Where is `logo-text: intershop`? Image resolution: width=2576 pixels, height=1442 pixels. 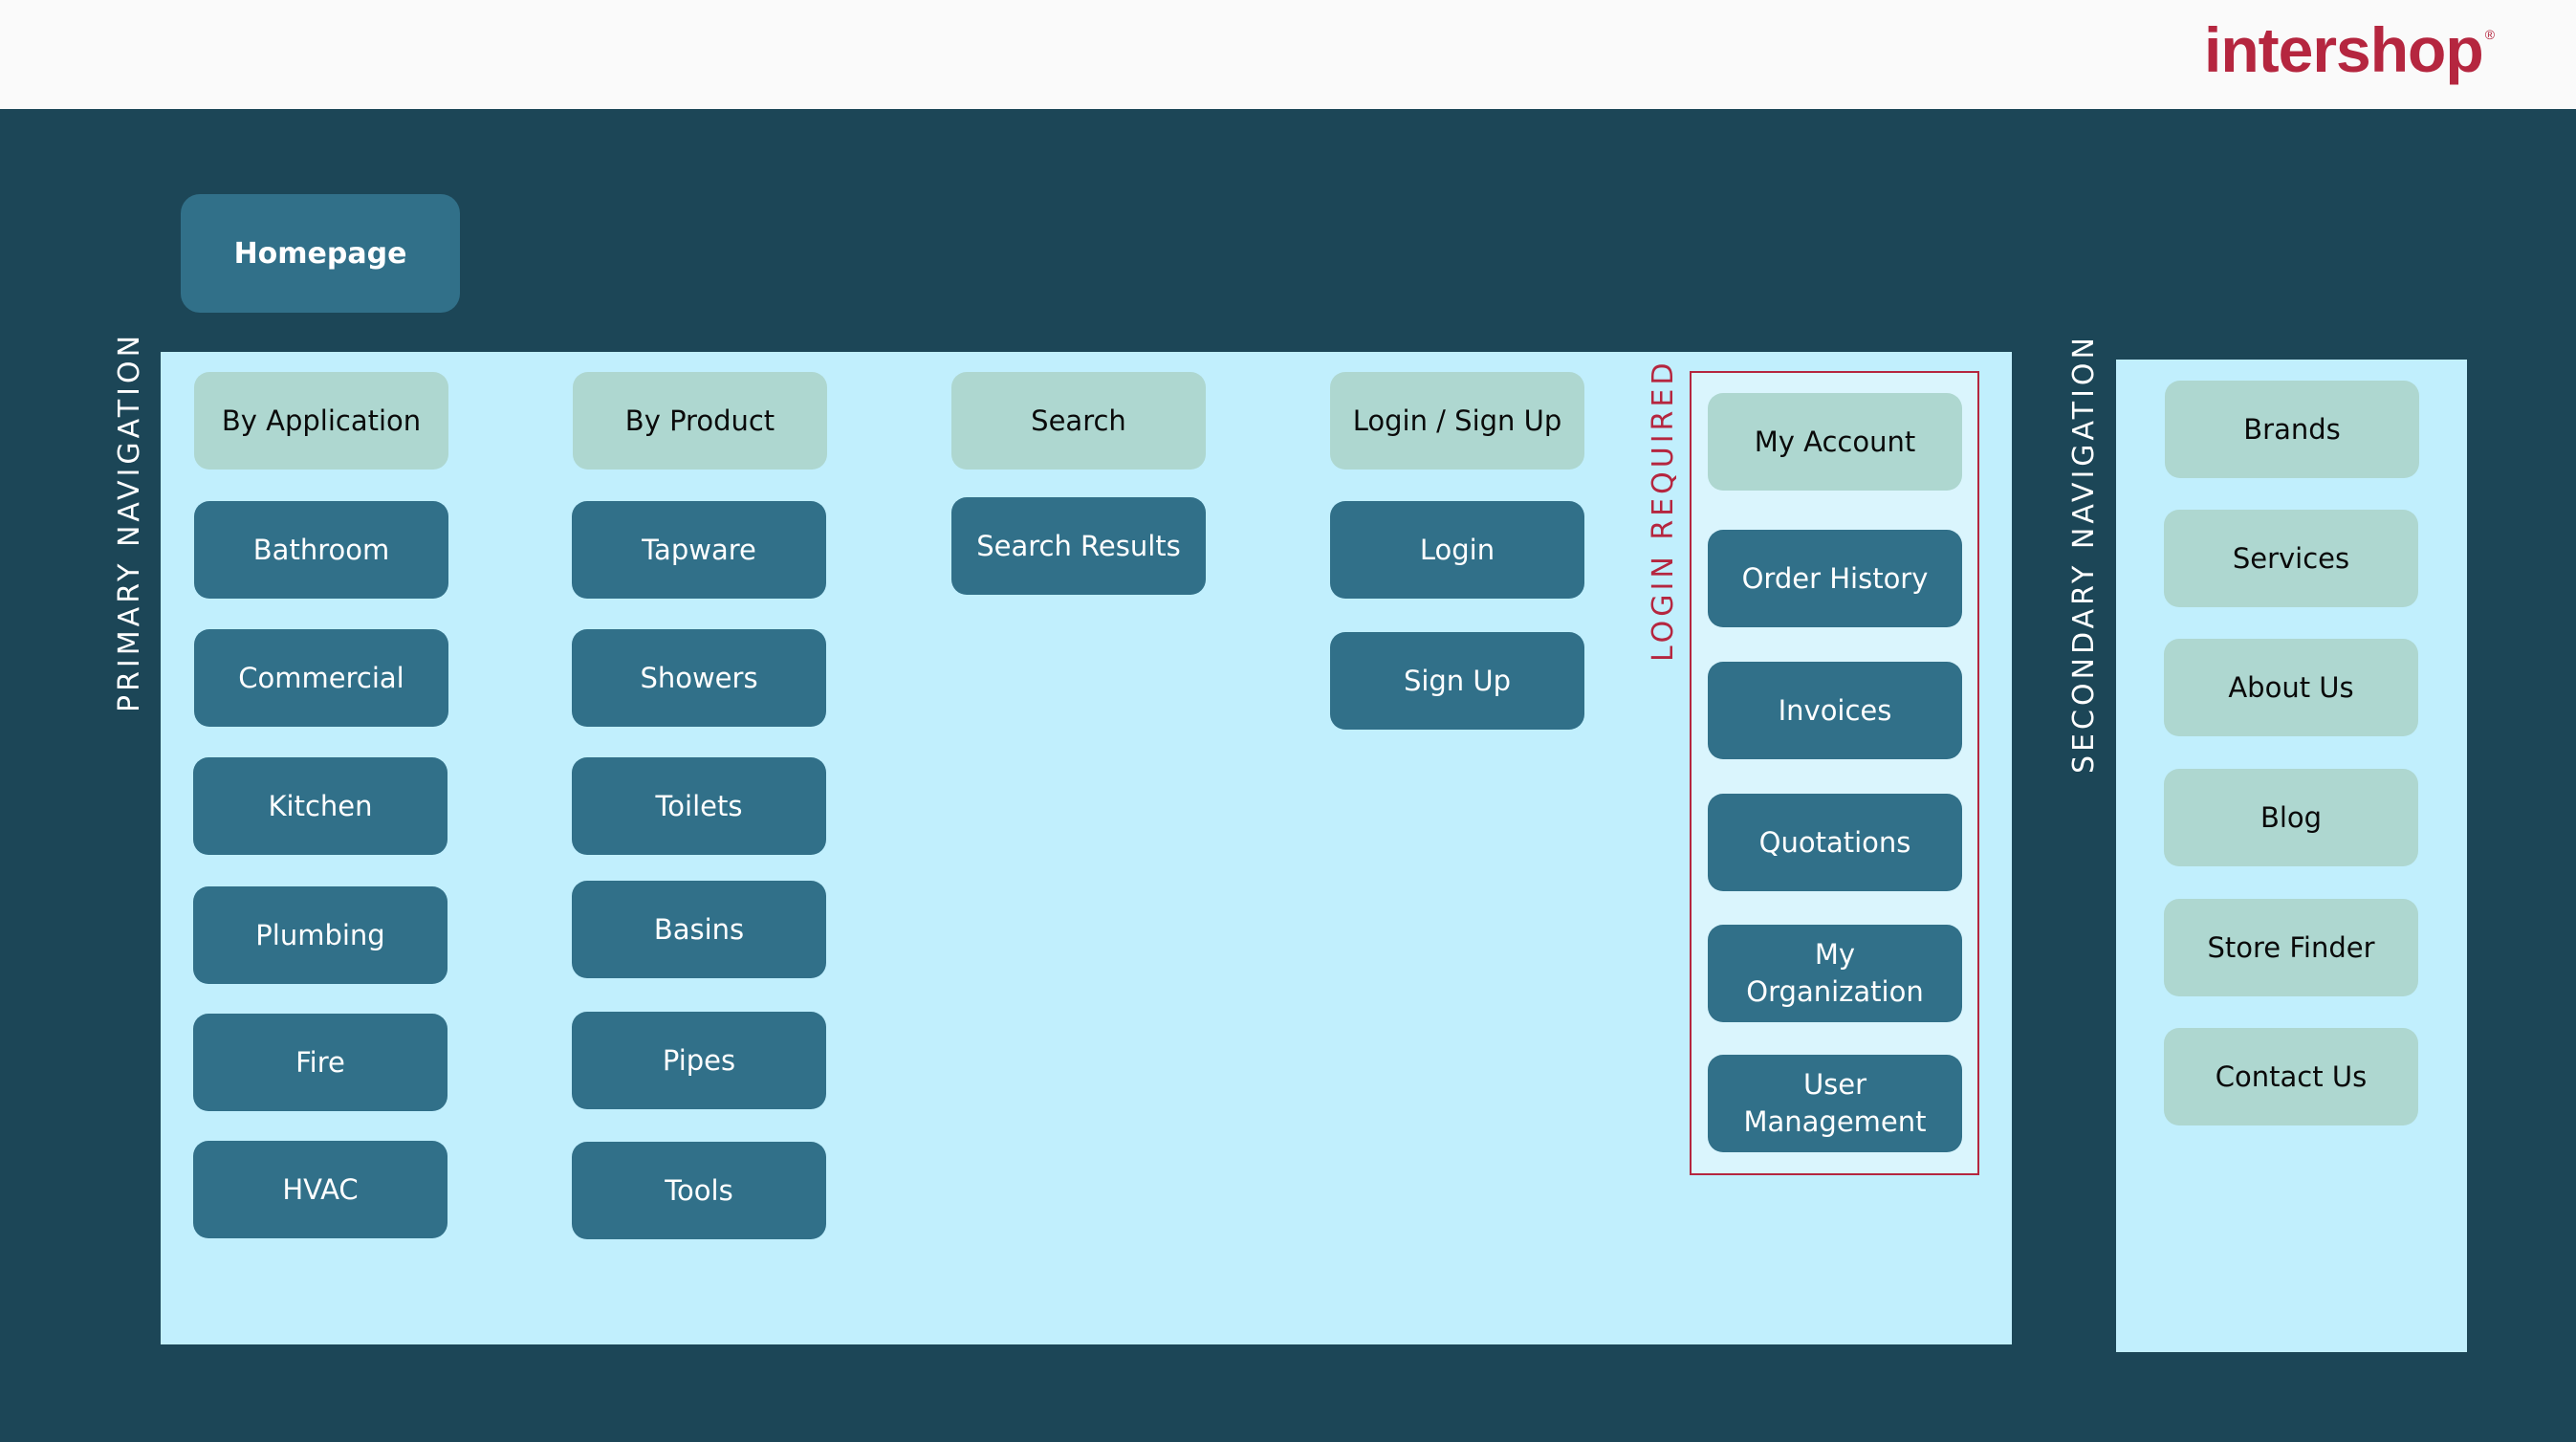 logo-text: intershop is located at coordinates (2344, 49).